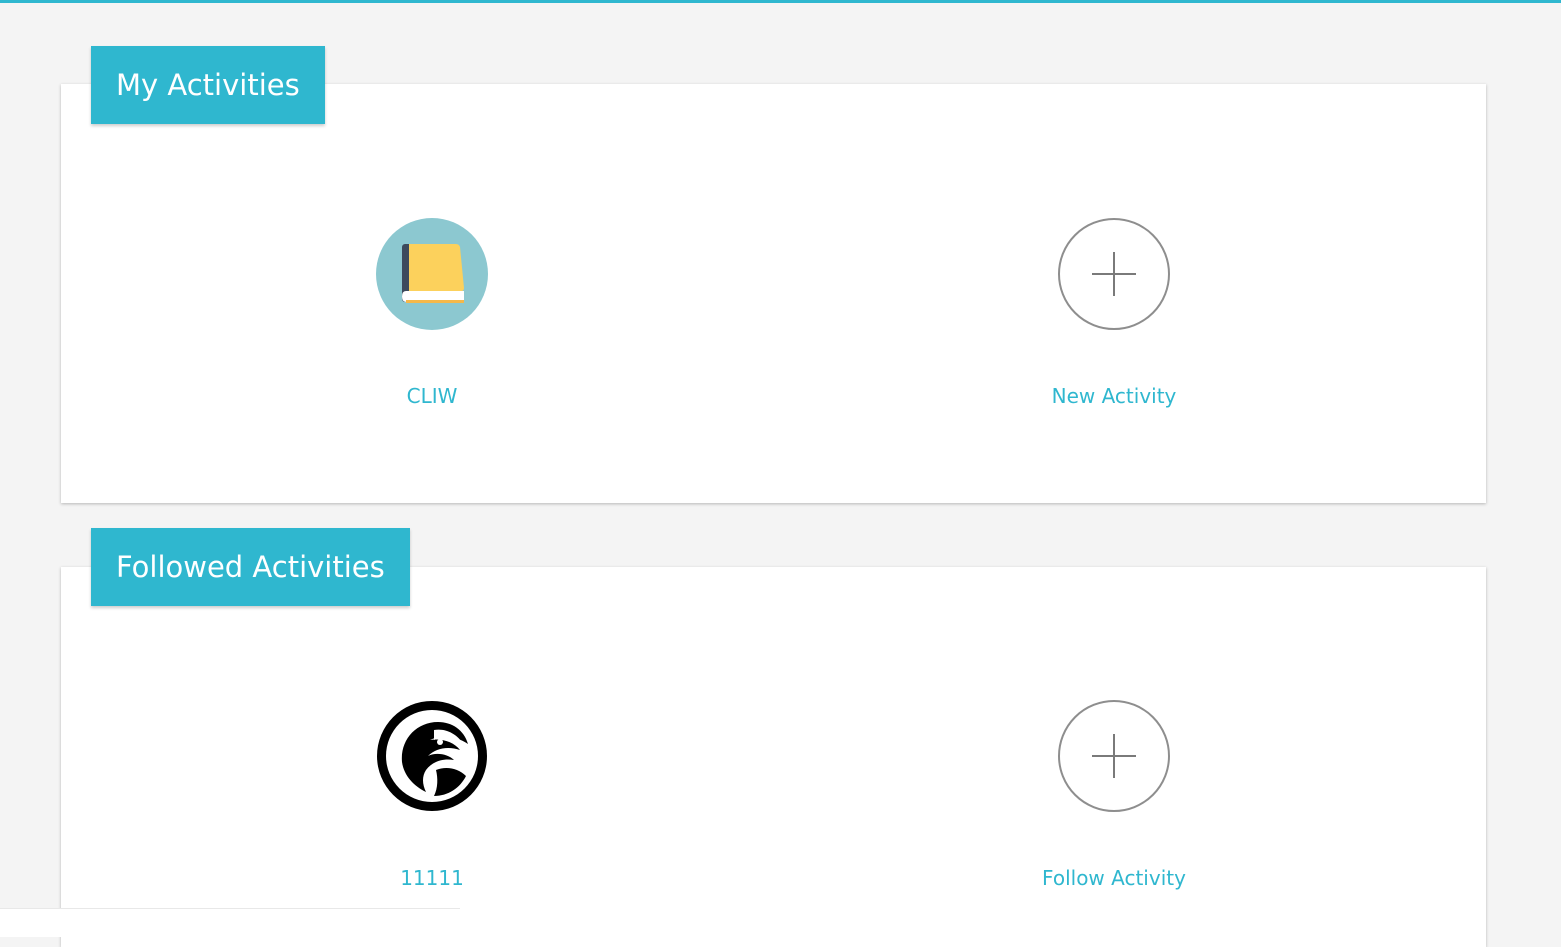 Image resolution: width=1561 pixels, height=947 pixels. Describe the element at coordinates (432, 756) in the screenshot. I see `eagle-logo-icon` at that location.